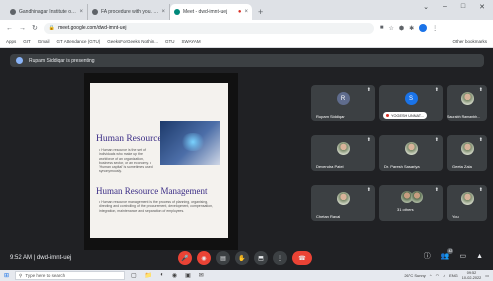  I want to click on raise-hand-icon: ✋, so click(242, 258).